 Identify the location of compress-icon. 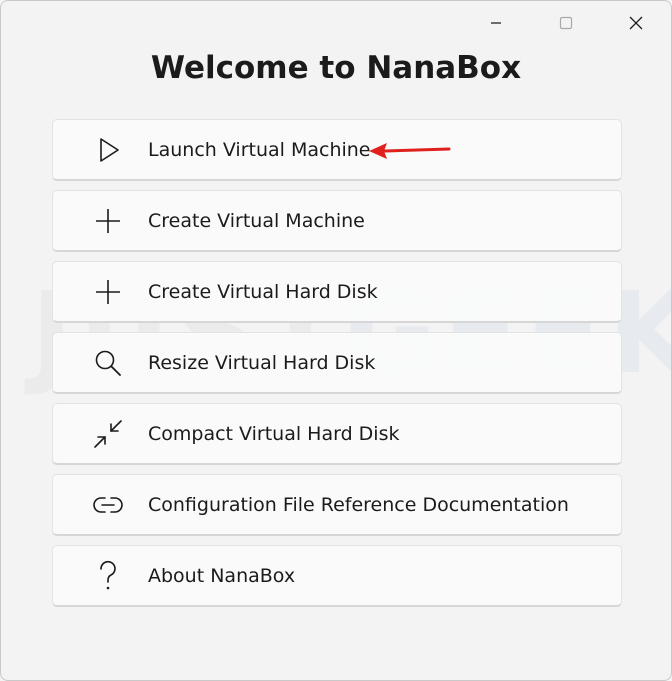
(108, 434).